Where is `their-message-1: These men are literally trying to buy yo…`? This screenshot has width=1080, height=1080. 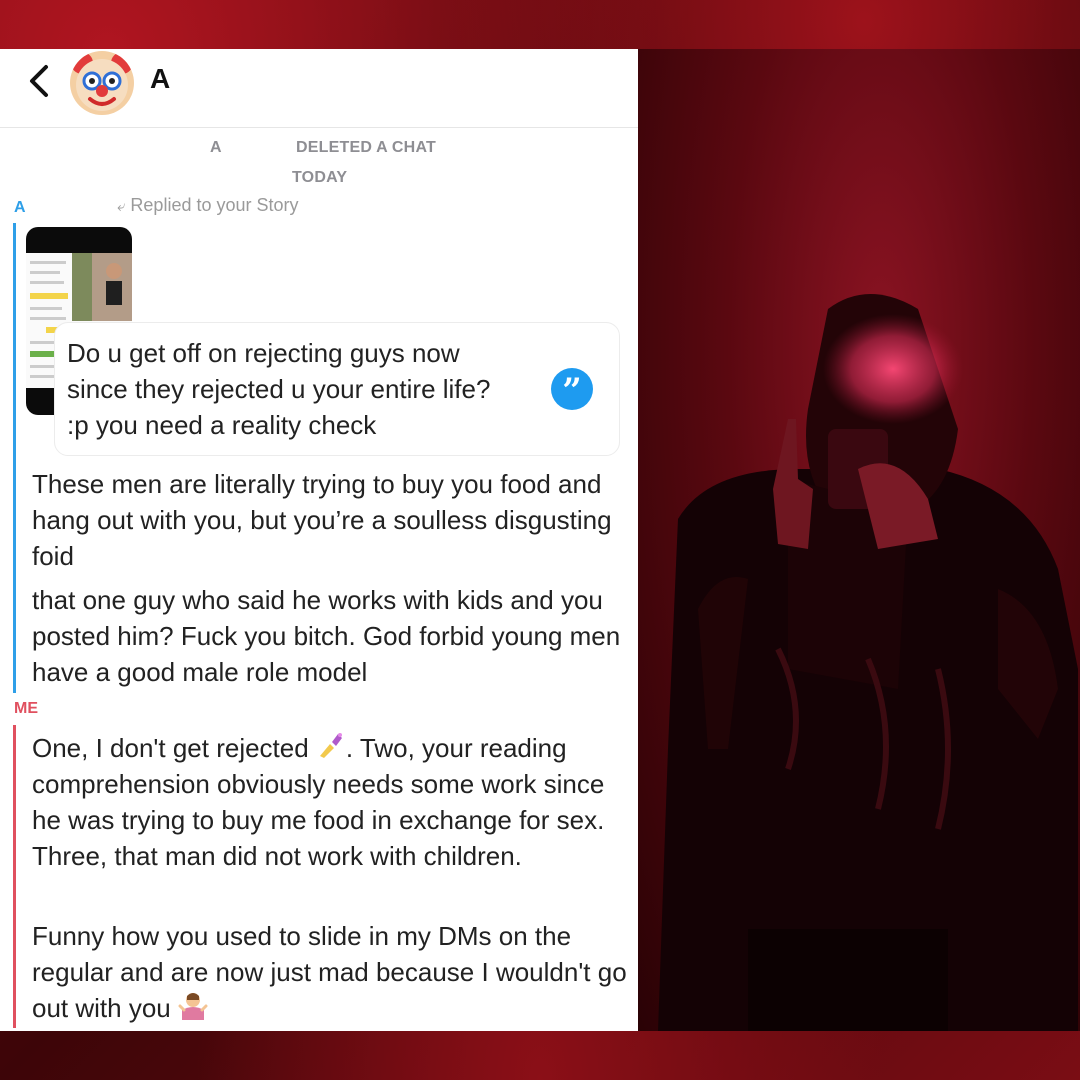
their-message-1: These men are literally trying to buy yo… is located at coordinates (322, 520).